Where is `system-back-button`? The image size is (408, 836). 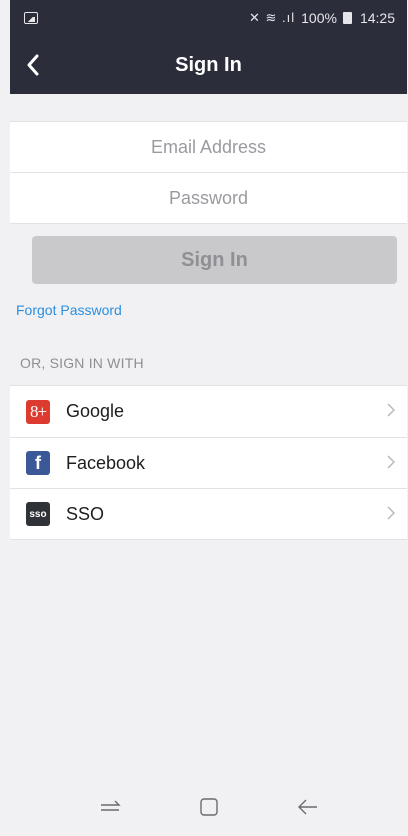
system-back-button is located at coordinates (308, 807).